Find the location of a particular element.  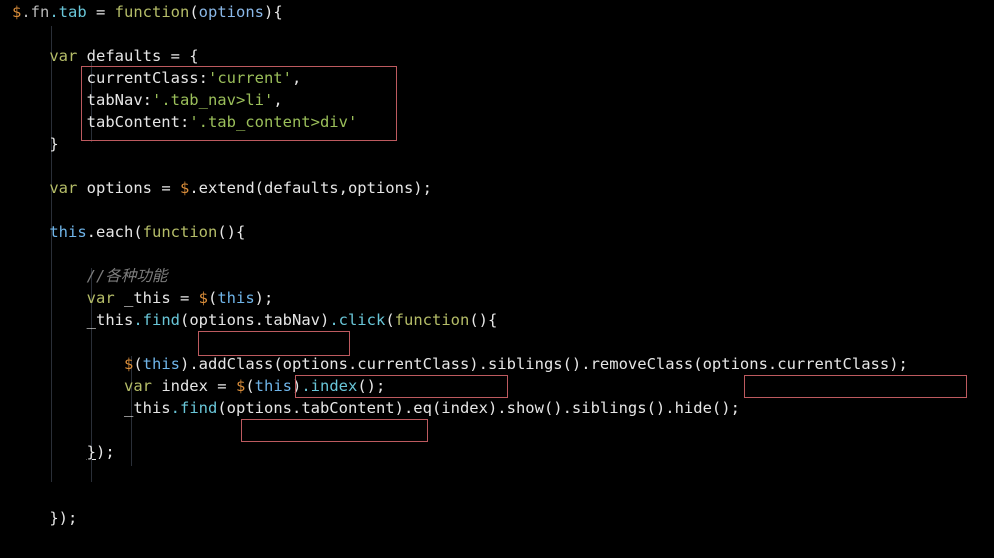

code-line: } is located at coordinates (35, 144).